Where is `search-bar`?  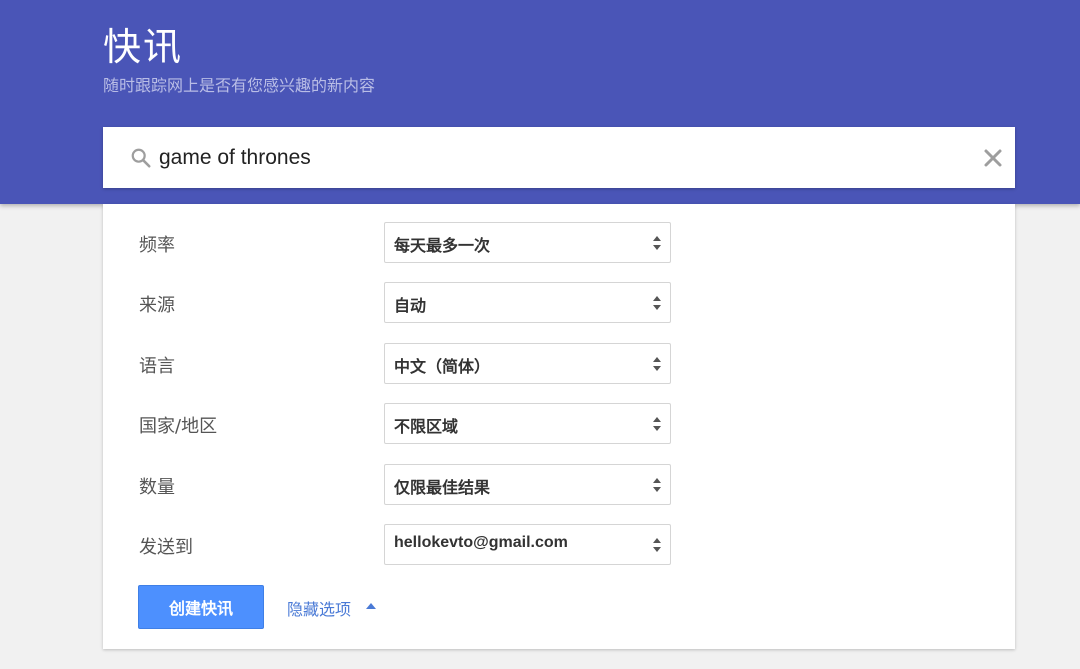
search-bar is located at coordinates (559, 157).